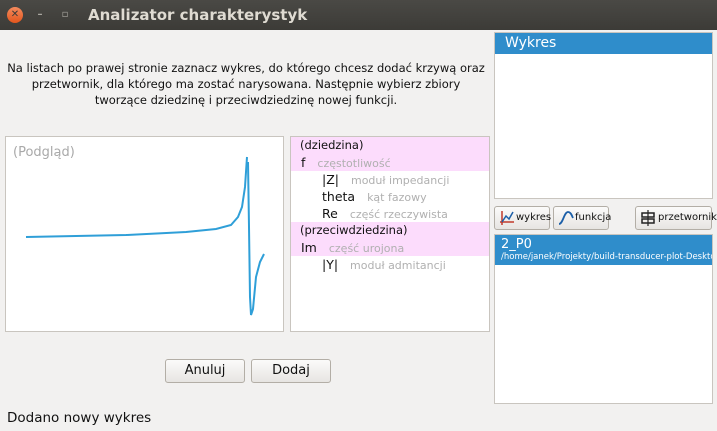 The image size is (717, 431). Describe the element at coordinates (390, 264) in the screenshot. I see `list-item: |Y| moduł admitancji` at that location.